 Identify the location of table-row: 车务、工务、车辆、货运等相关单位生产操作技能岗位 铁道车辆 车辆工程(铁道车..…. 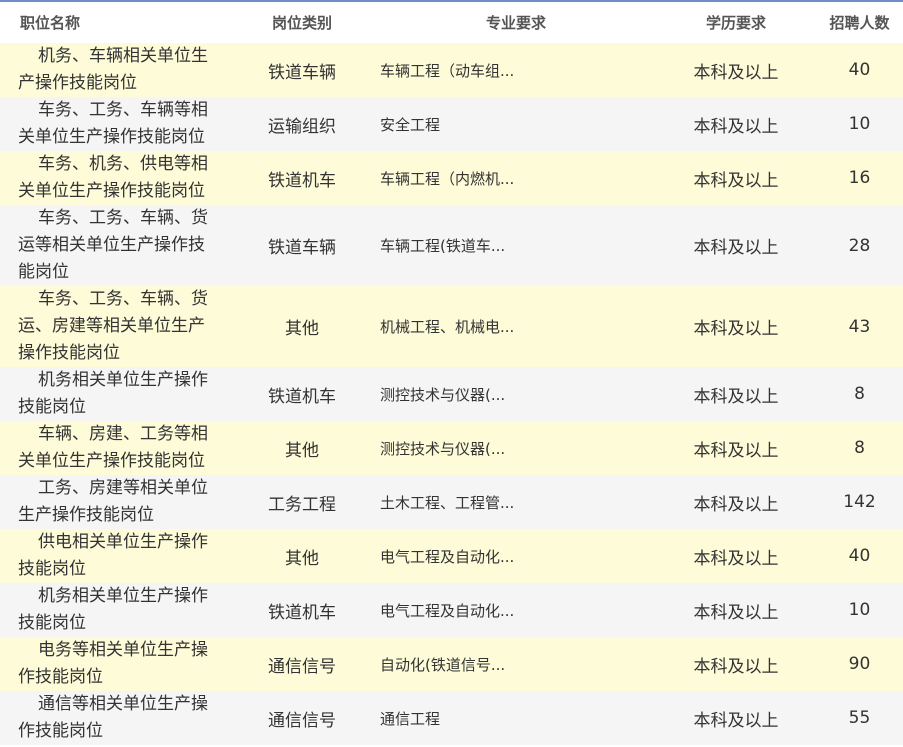
(451, 245).